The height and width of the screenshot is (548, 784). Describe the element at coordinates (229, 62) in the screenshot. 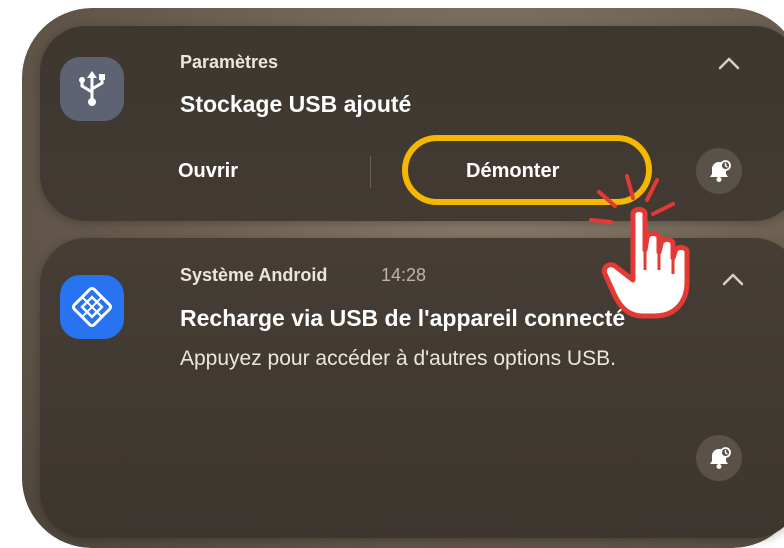

I see `notification-app-name: Paramètres` at that location.